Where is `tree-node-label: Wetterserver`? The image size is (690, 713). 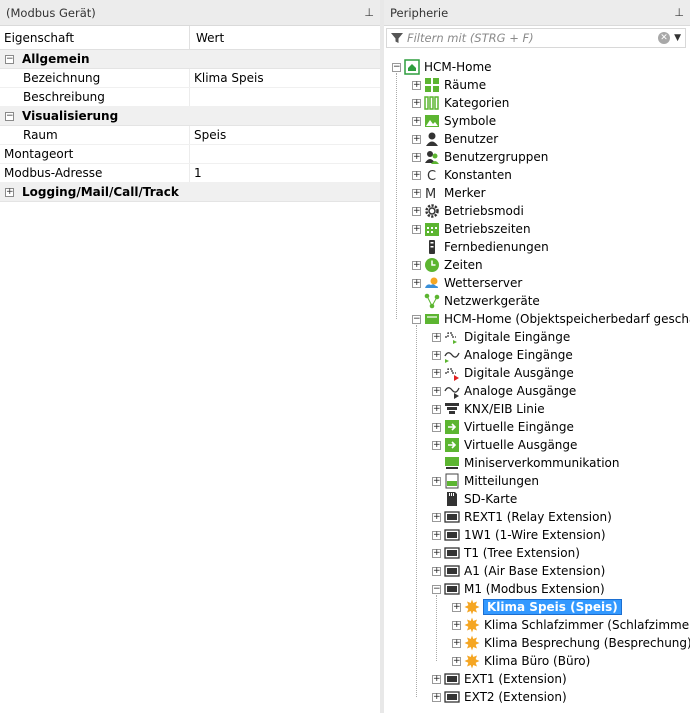 tree-node-label: Wetterserver is located at coordinates (483, 283).